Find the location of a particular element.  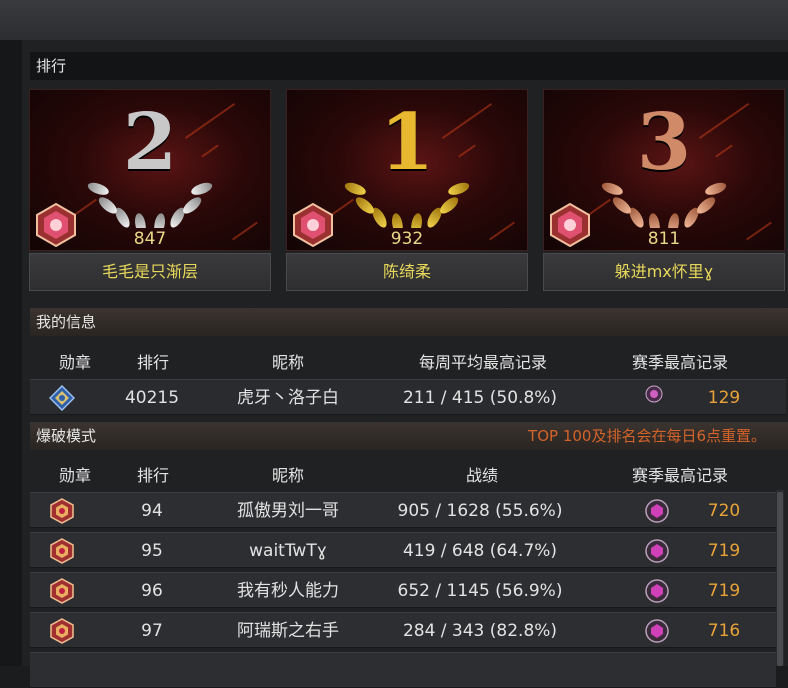

column-header: 战绩 is located at coordinates (481, 475).